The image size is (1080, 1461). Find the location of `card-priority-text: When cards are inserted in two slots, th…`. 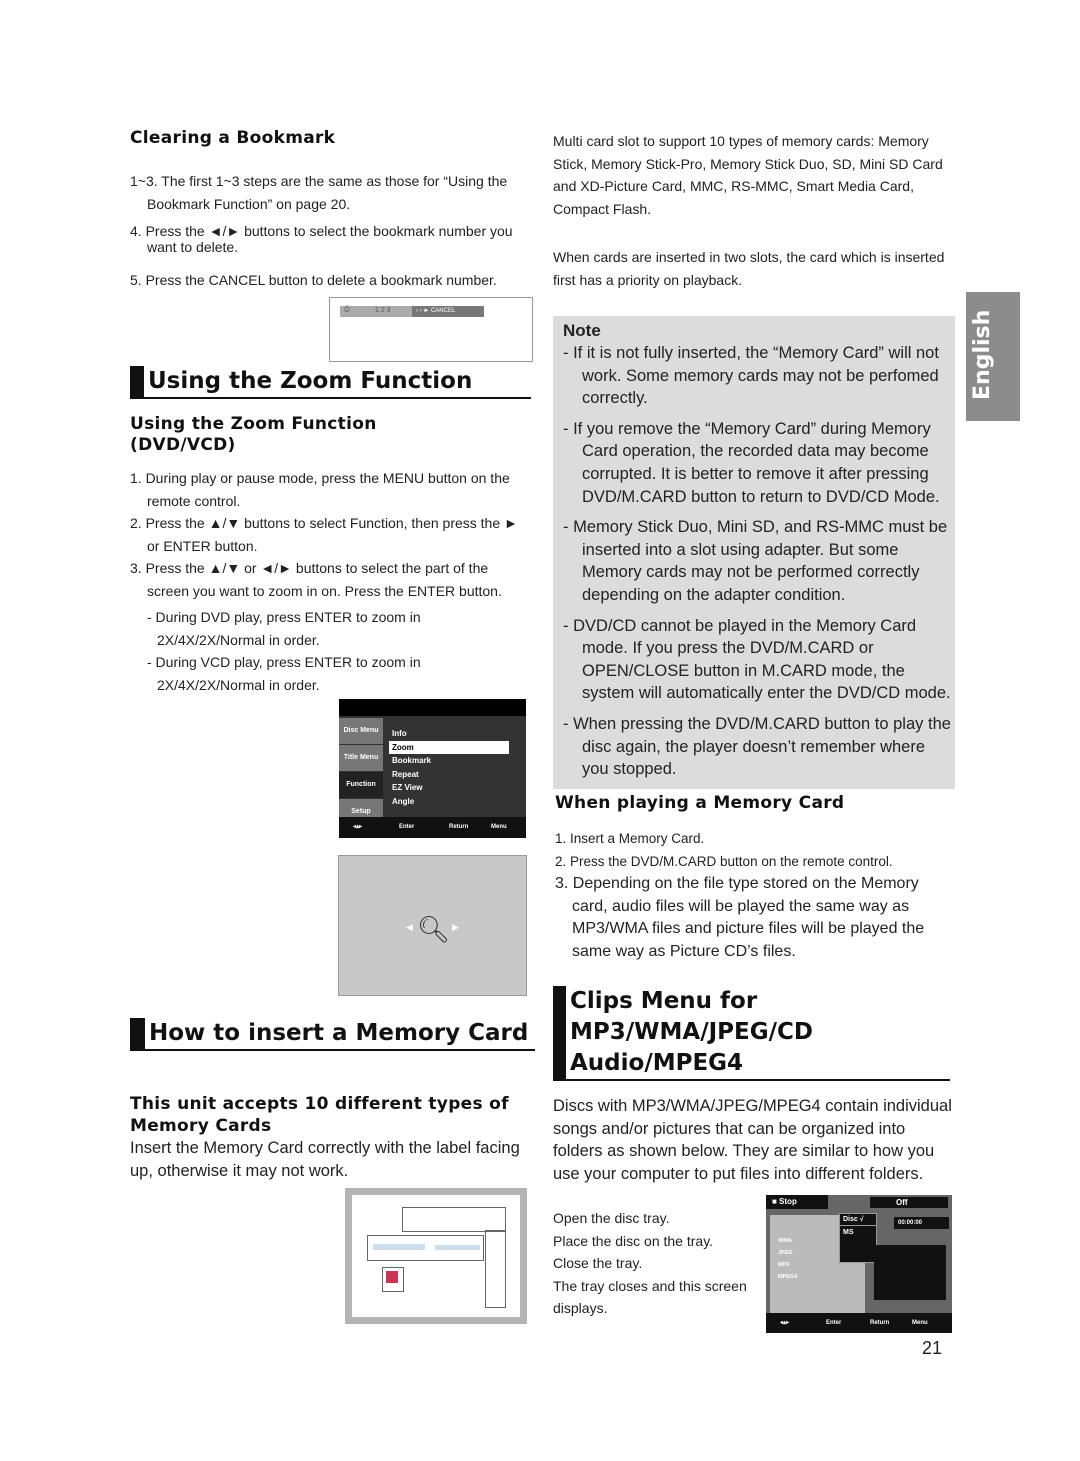

card-priority-text: When cards are inserted in two slots, th… is located at coordinates (749, 268).